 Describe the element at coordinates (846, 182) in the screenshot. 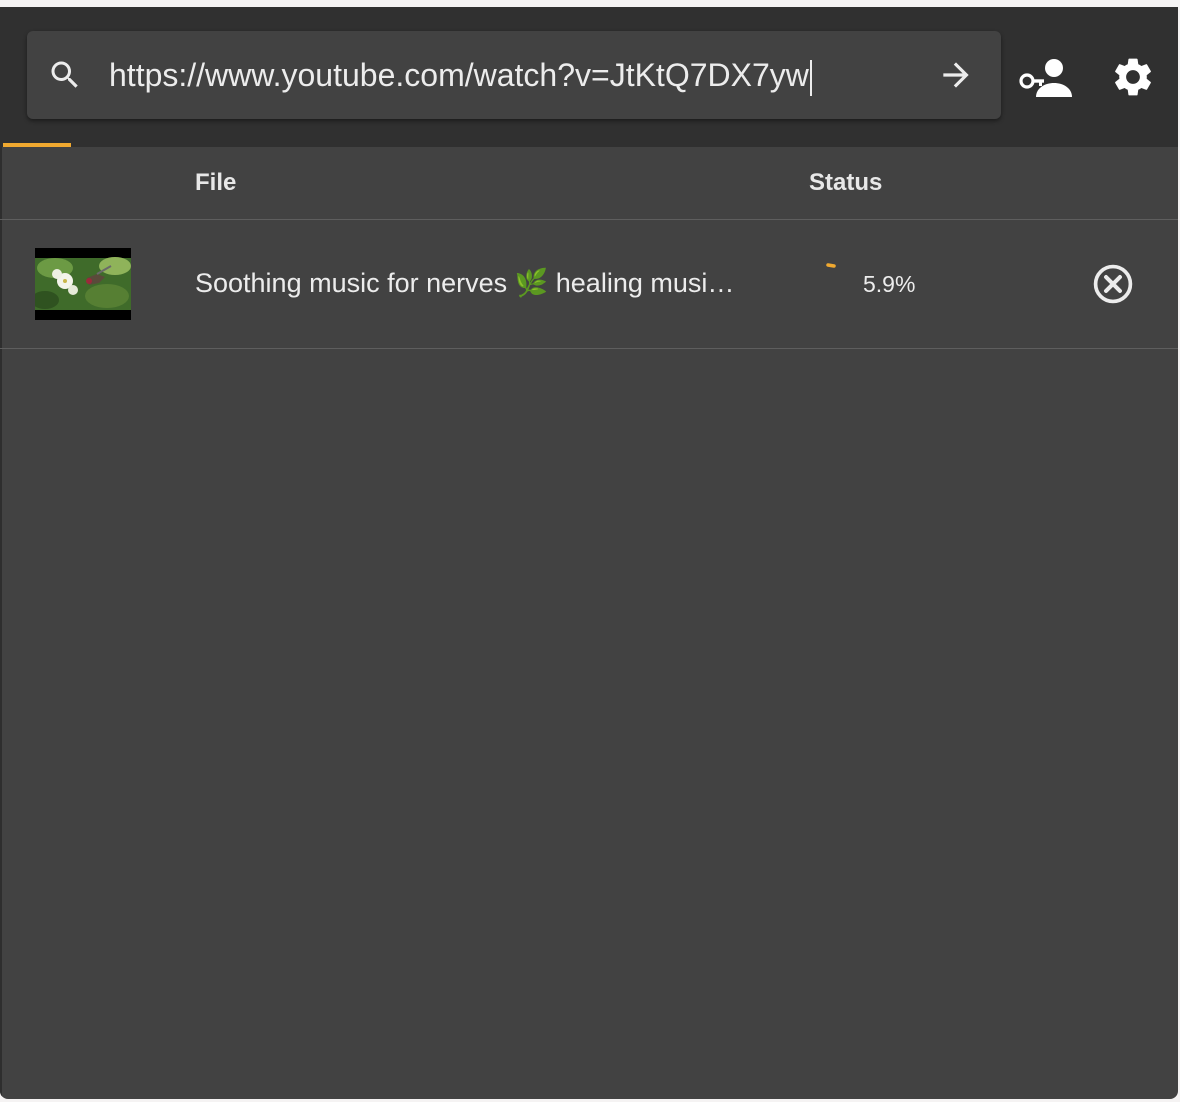

I see `column-header-status: Status` at that location.